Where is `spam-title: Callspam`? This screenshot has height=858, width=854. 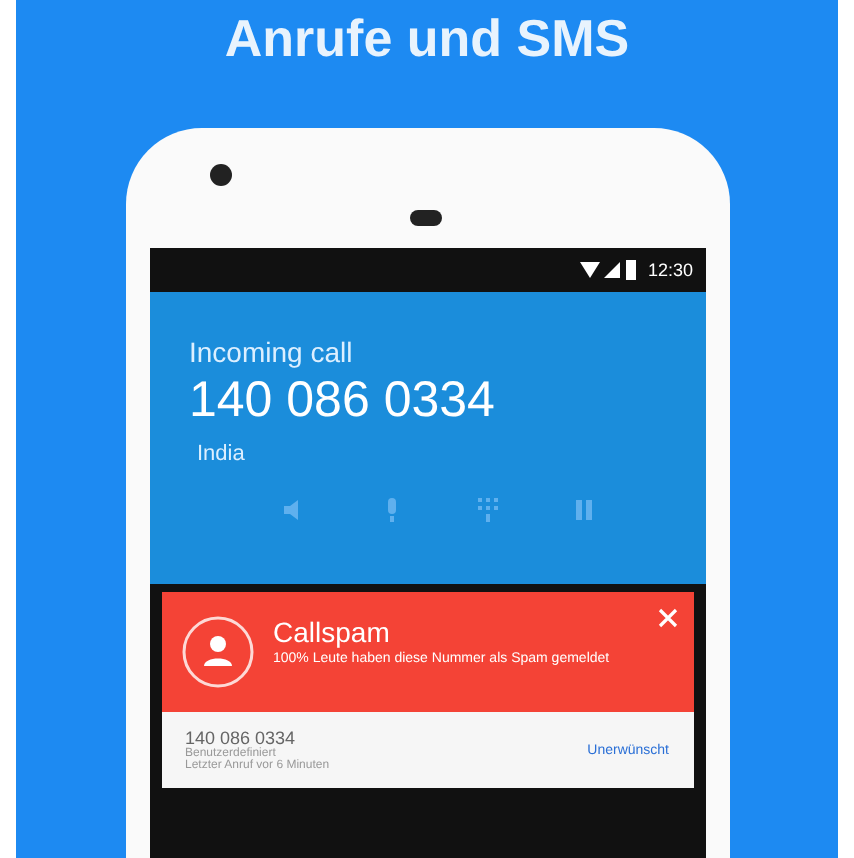 spam-title: Callspam is located at coordinates (332, 632).